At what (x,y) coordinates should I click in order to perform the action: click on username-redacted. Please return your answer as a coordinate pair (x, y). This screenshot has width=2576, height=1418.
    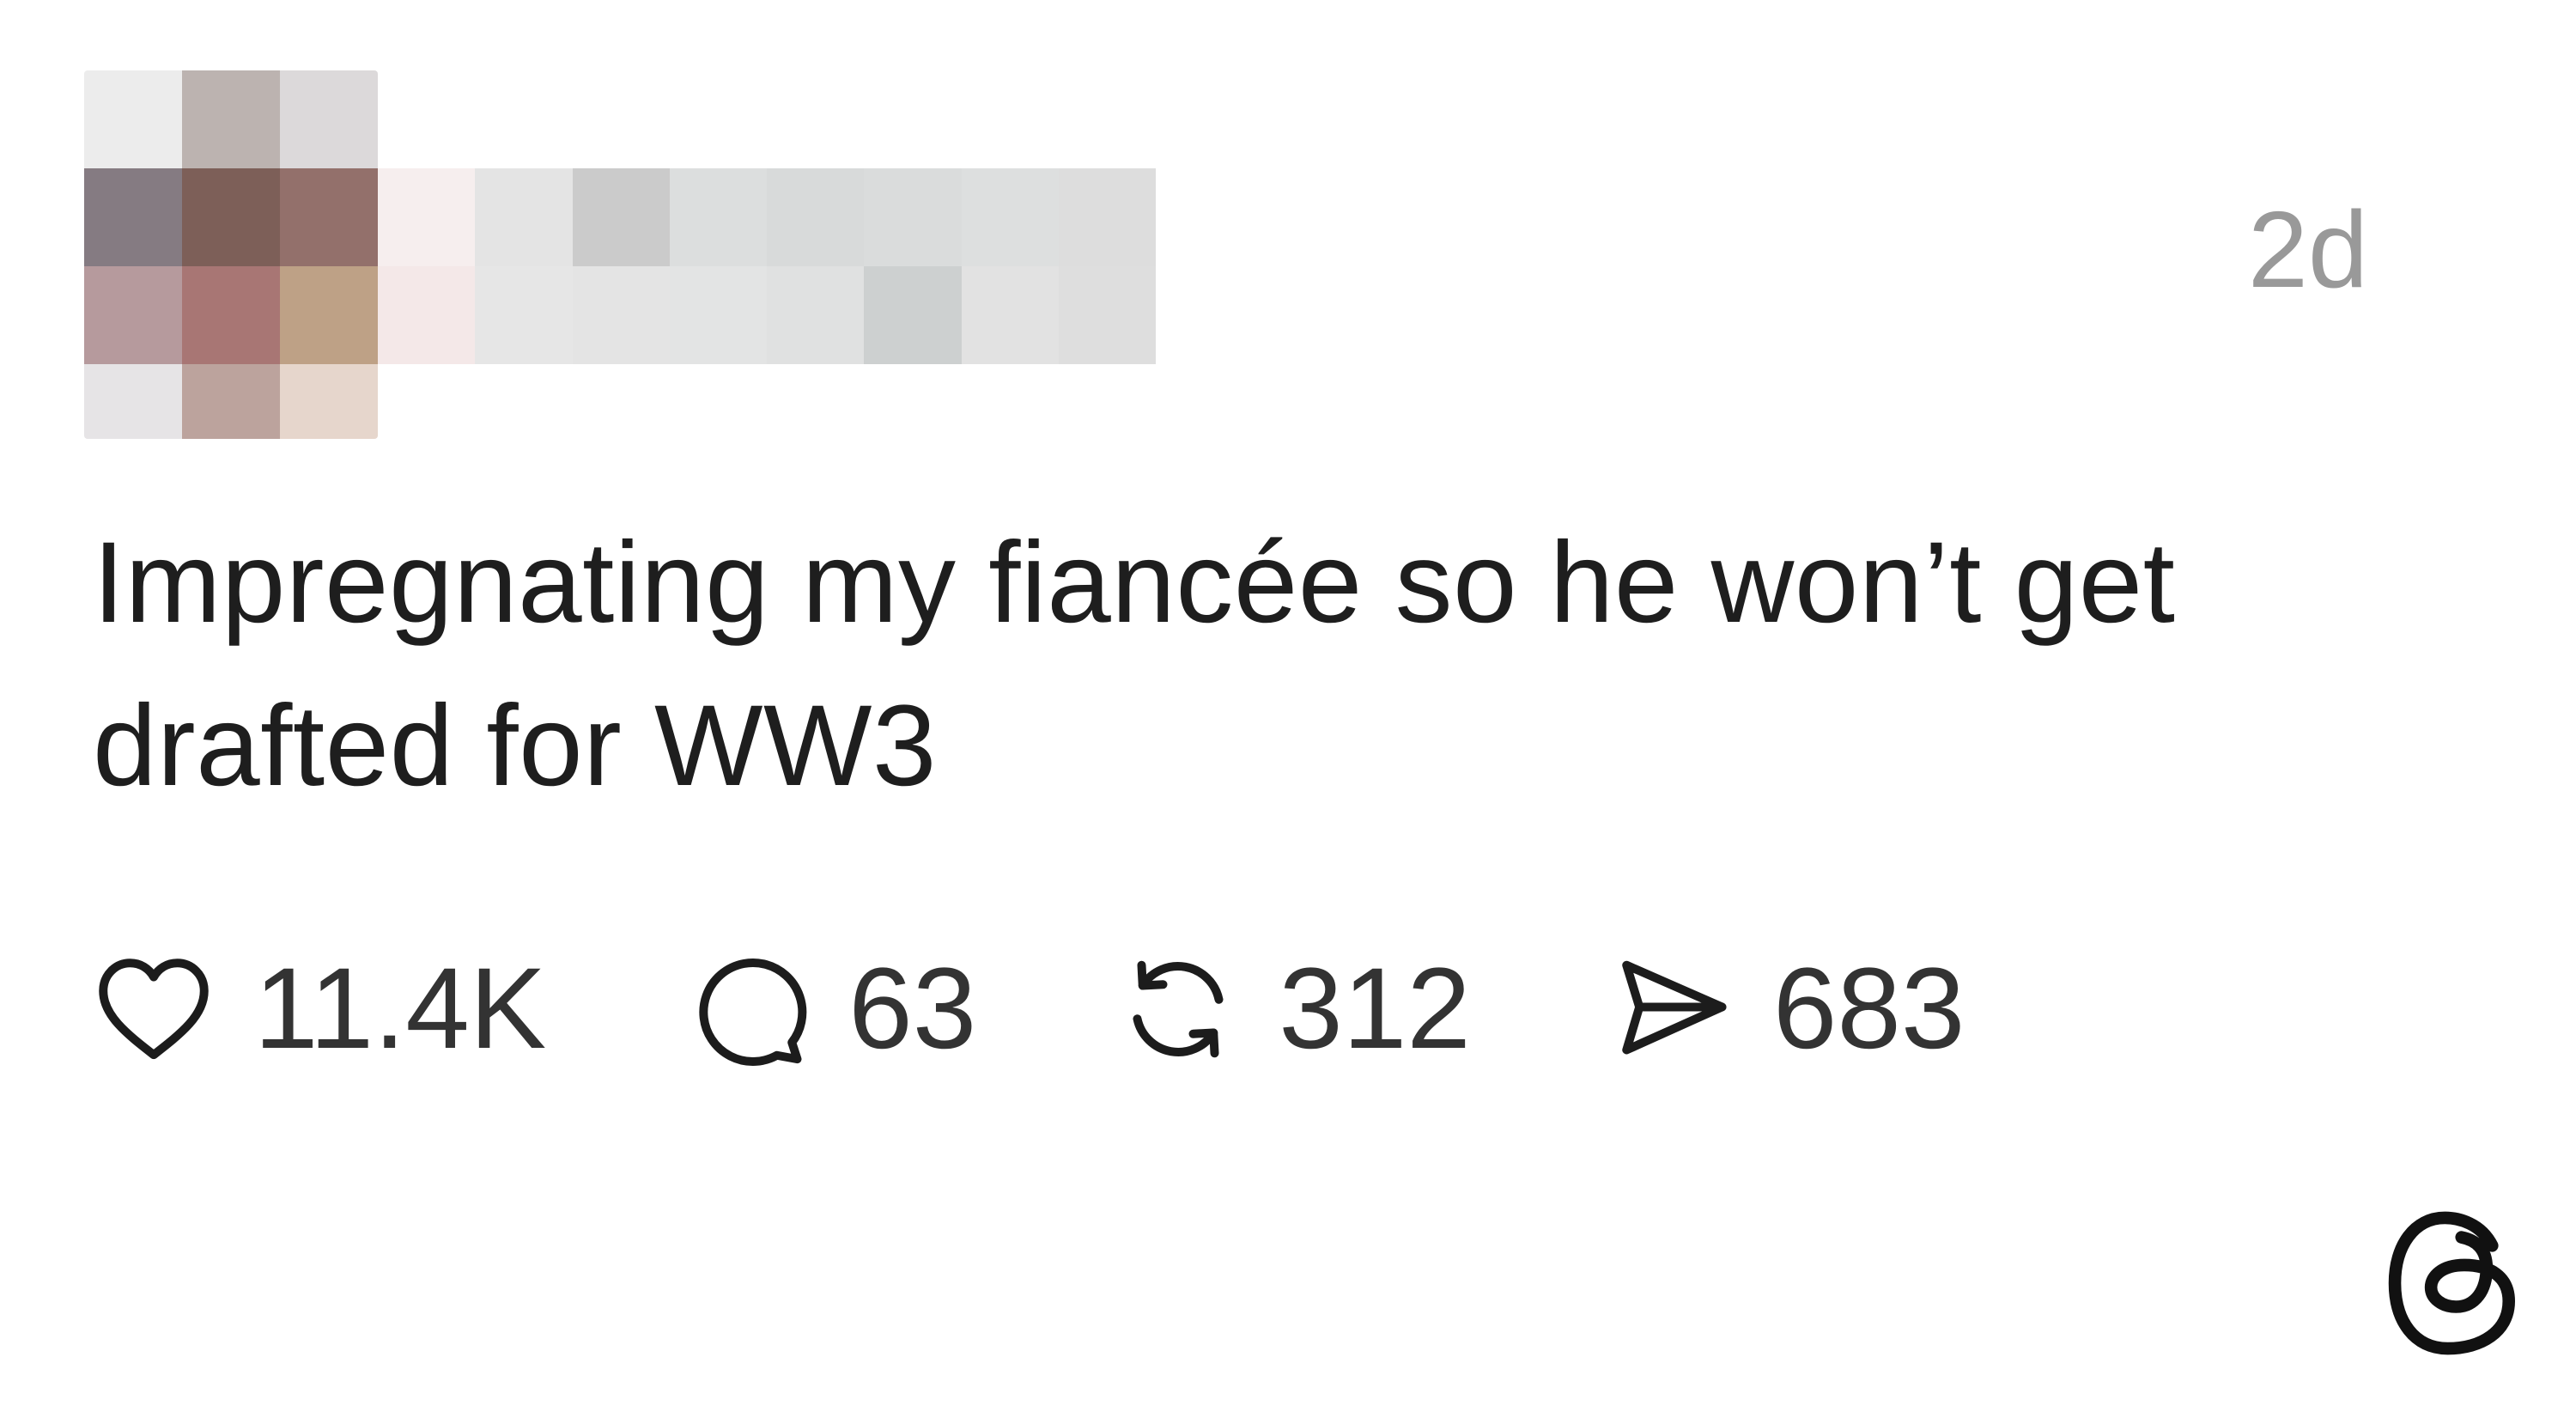
    Looking at the image, I should click on (767, 266).